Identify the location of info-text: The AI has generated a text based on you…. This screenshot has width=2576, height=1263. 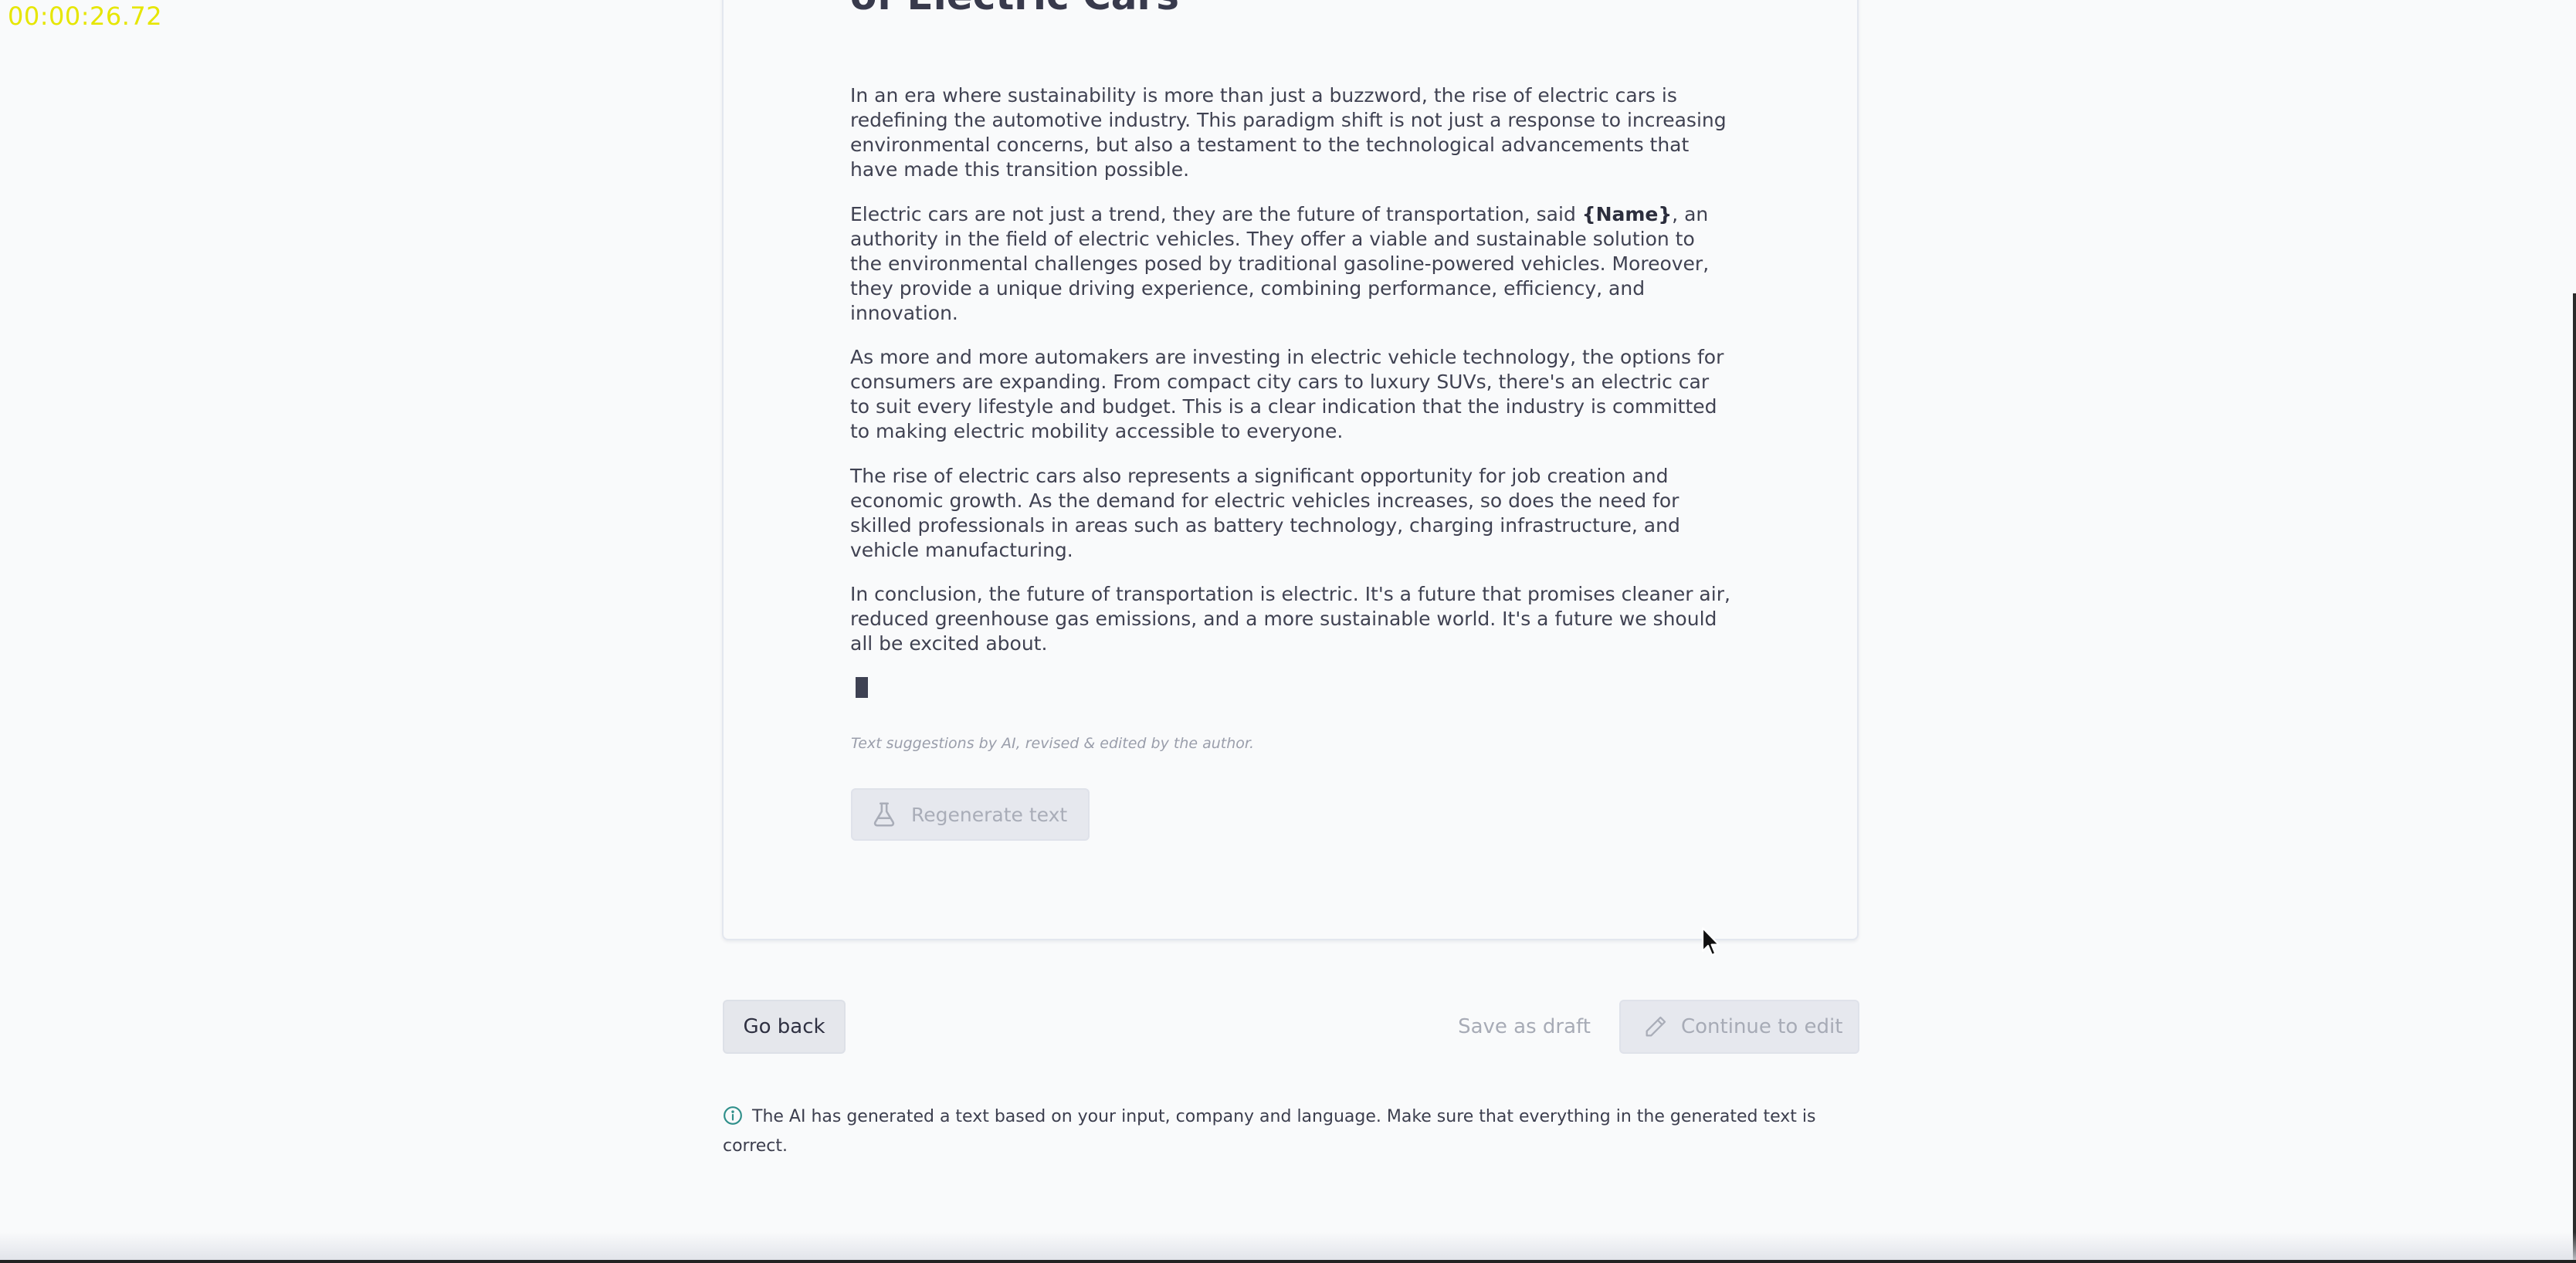
(1269, 1132).